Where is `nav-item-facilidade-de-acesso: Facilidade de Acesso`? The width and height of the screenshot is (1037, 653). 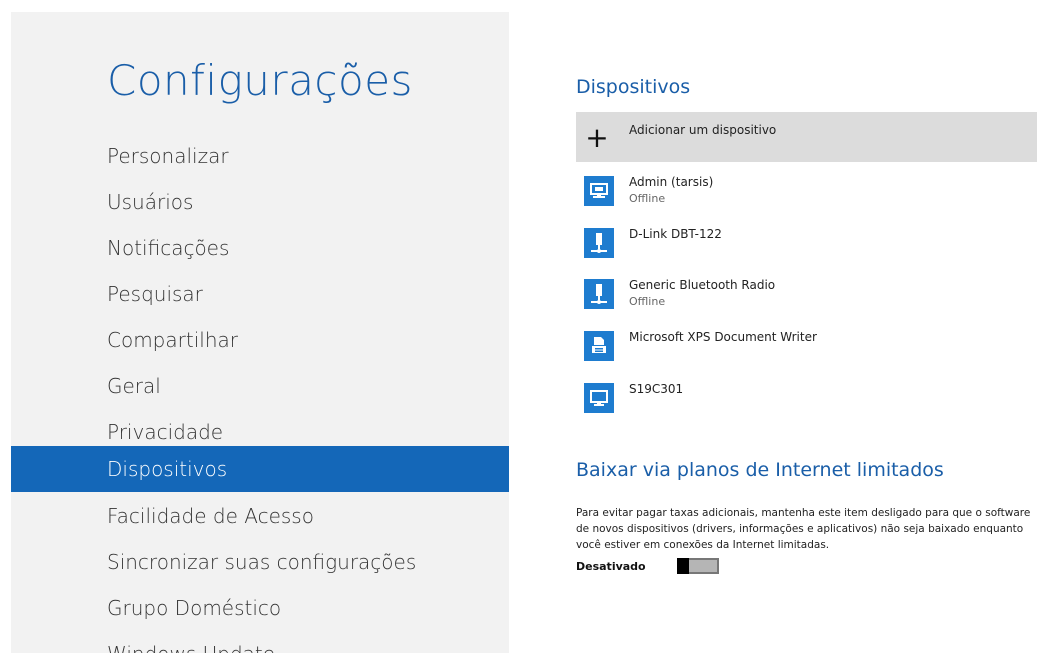
nav-item-facilidade-de-acesso: Facilidade de Acesso is located at coordinates (260, 516).